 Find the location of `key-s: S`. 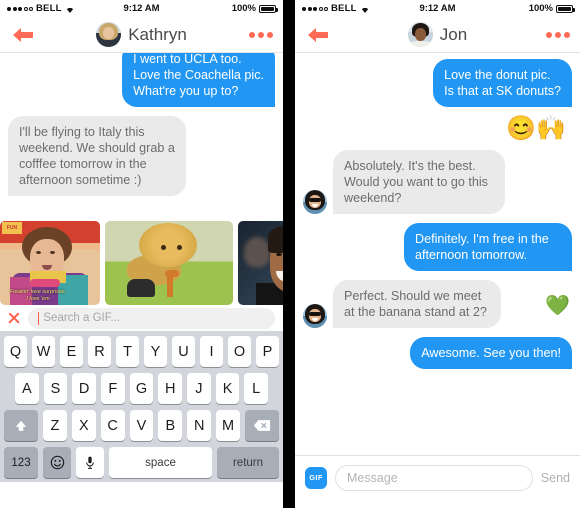

key-s: S is located at coordinates (55, 388).